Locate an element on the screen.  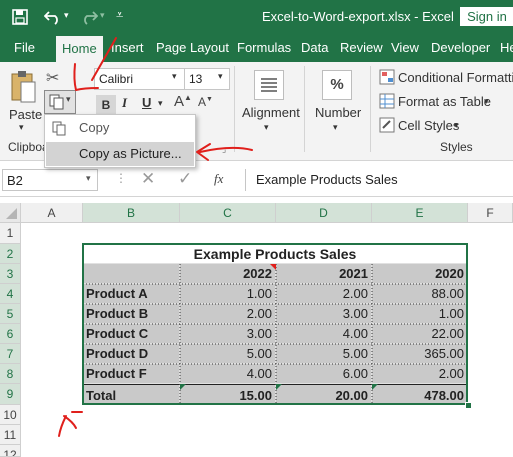
annotation-arrow-home is located at coordinates (104, 59).